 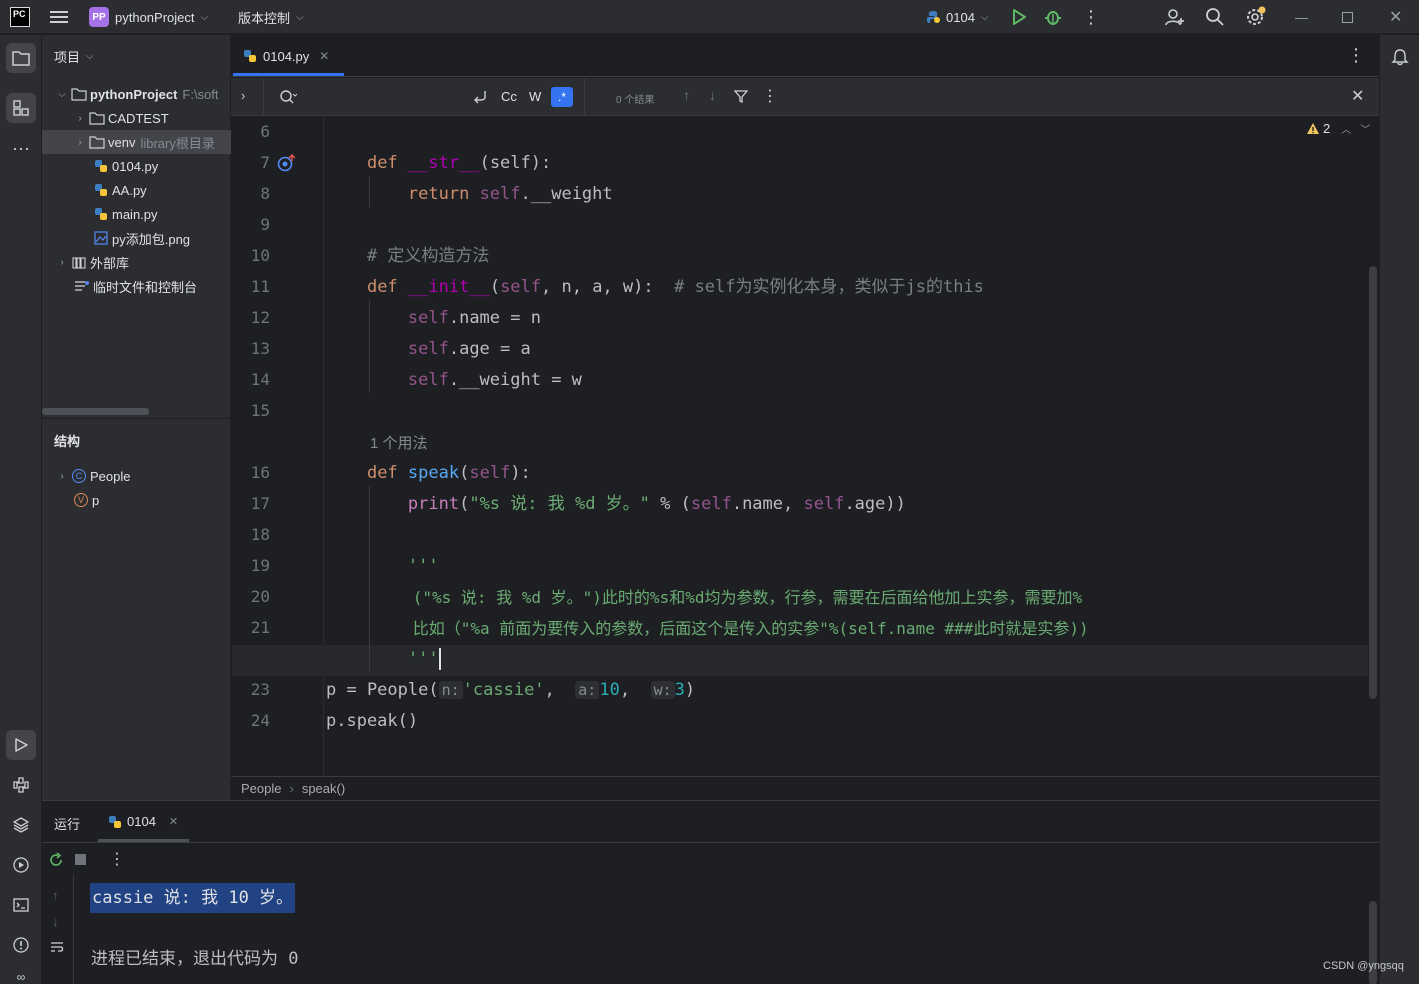 I want to click on code-line-10: # 定义构造方法, so click(x=407, y=256).